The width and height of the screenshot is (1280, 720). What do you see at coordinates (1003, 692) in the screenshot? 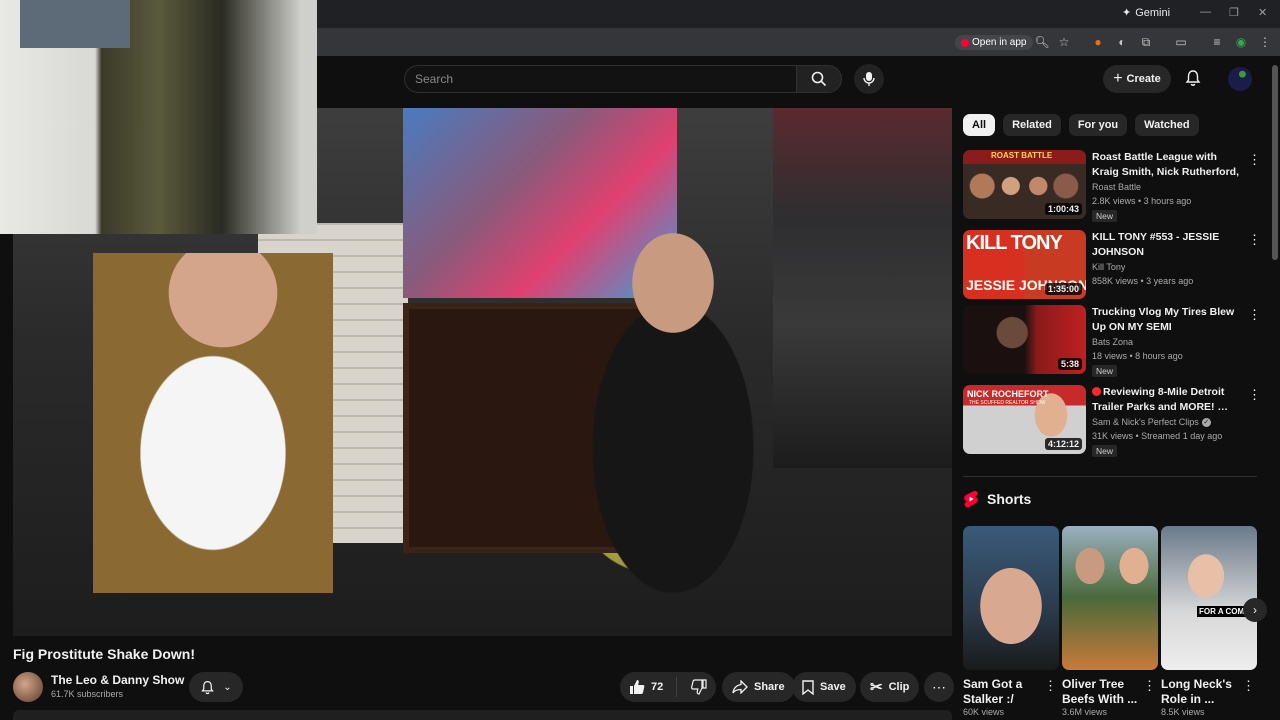
I see `short-title: Sam Got a Stalker :/` at bounding box center [1003, 692].